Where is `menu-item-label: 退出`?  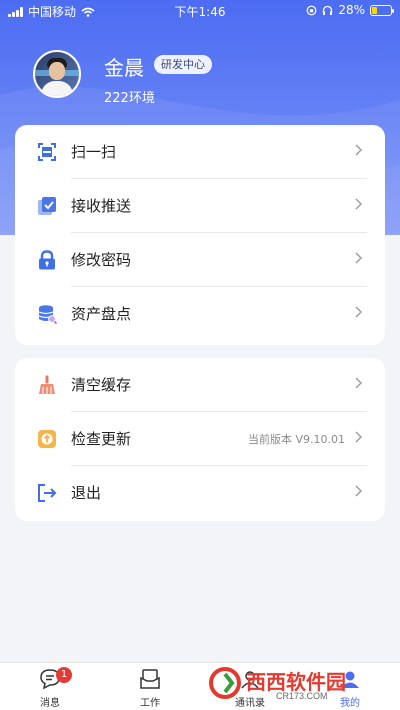
menu-item-label: 退出 is located at coordinates (86, 493).